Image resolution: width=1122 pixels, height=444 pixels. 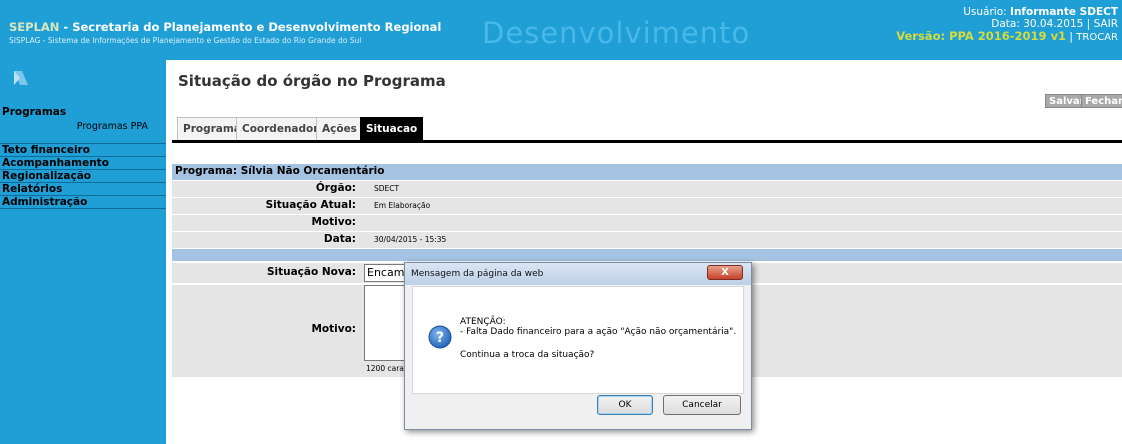 I want to click on dialog-title: Mensagem da página da web, so click(x=477, y=274).